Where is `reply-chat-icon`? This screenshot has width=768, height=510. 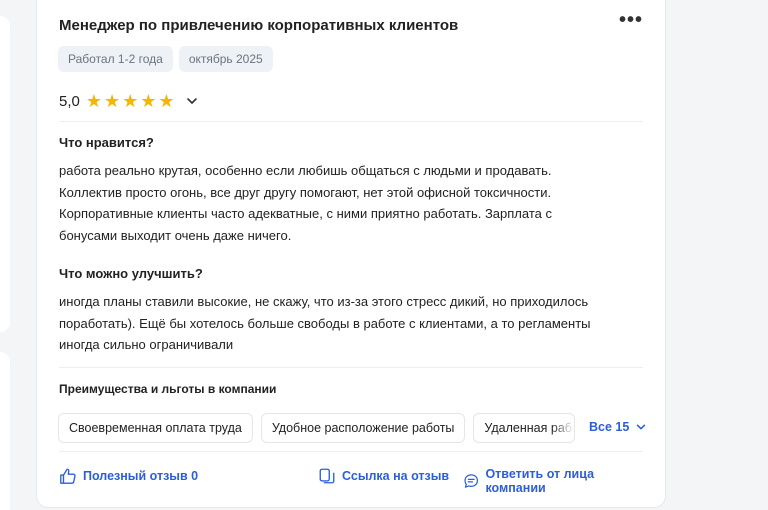
reply-chat-icon is located at coordinates (471, 481).